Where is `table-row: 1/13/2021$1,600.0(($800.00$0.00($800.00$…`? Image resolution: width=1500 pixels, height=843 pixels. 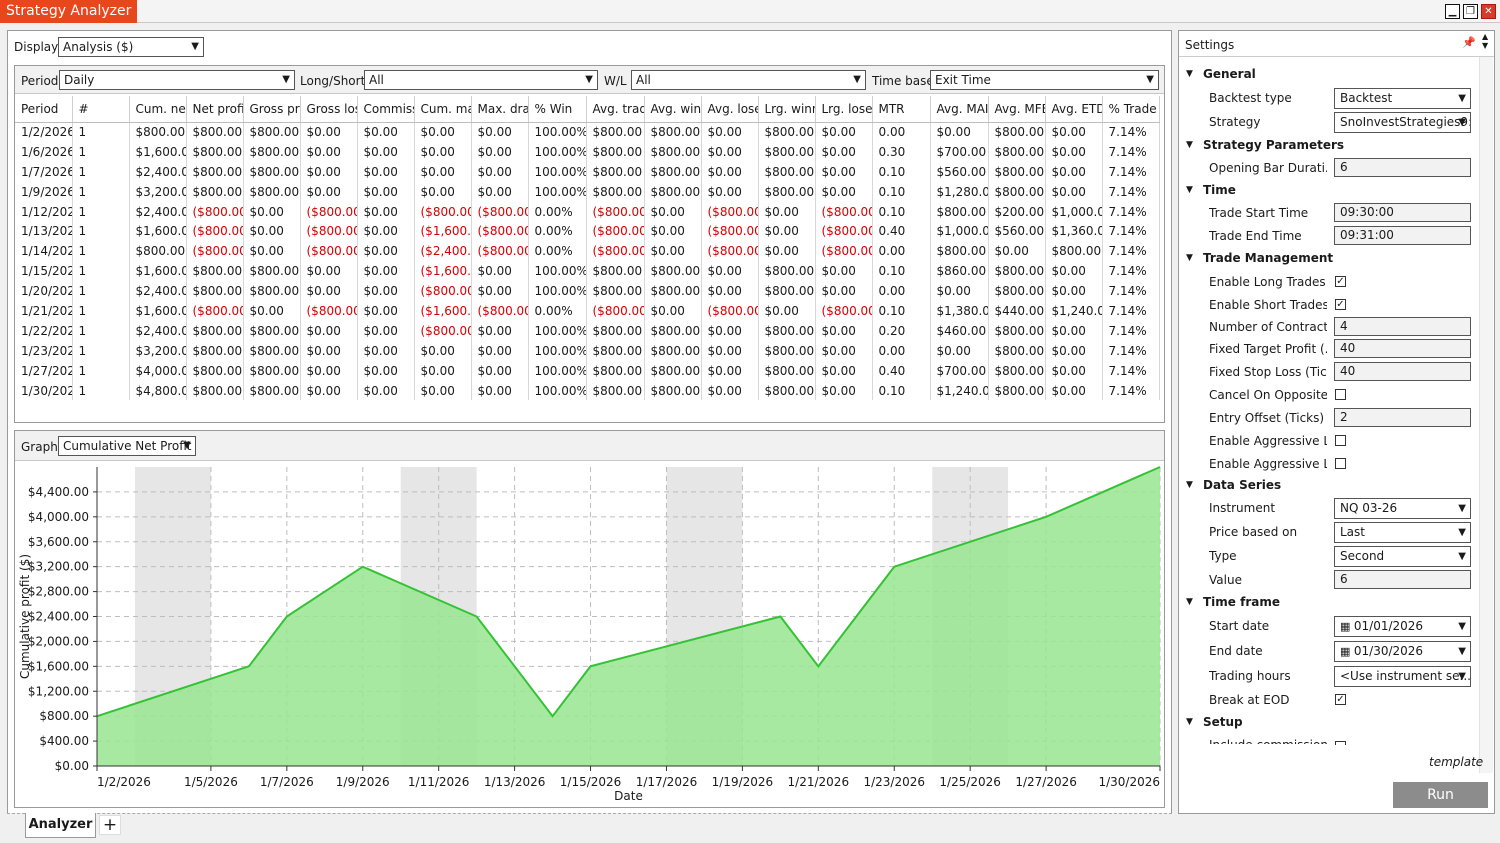
table-row: 1/13/2021$1,600.0(($800.00$0.00($800.00$… is located at coordinates (587, 231).